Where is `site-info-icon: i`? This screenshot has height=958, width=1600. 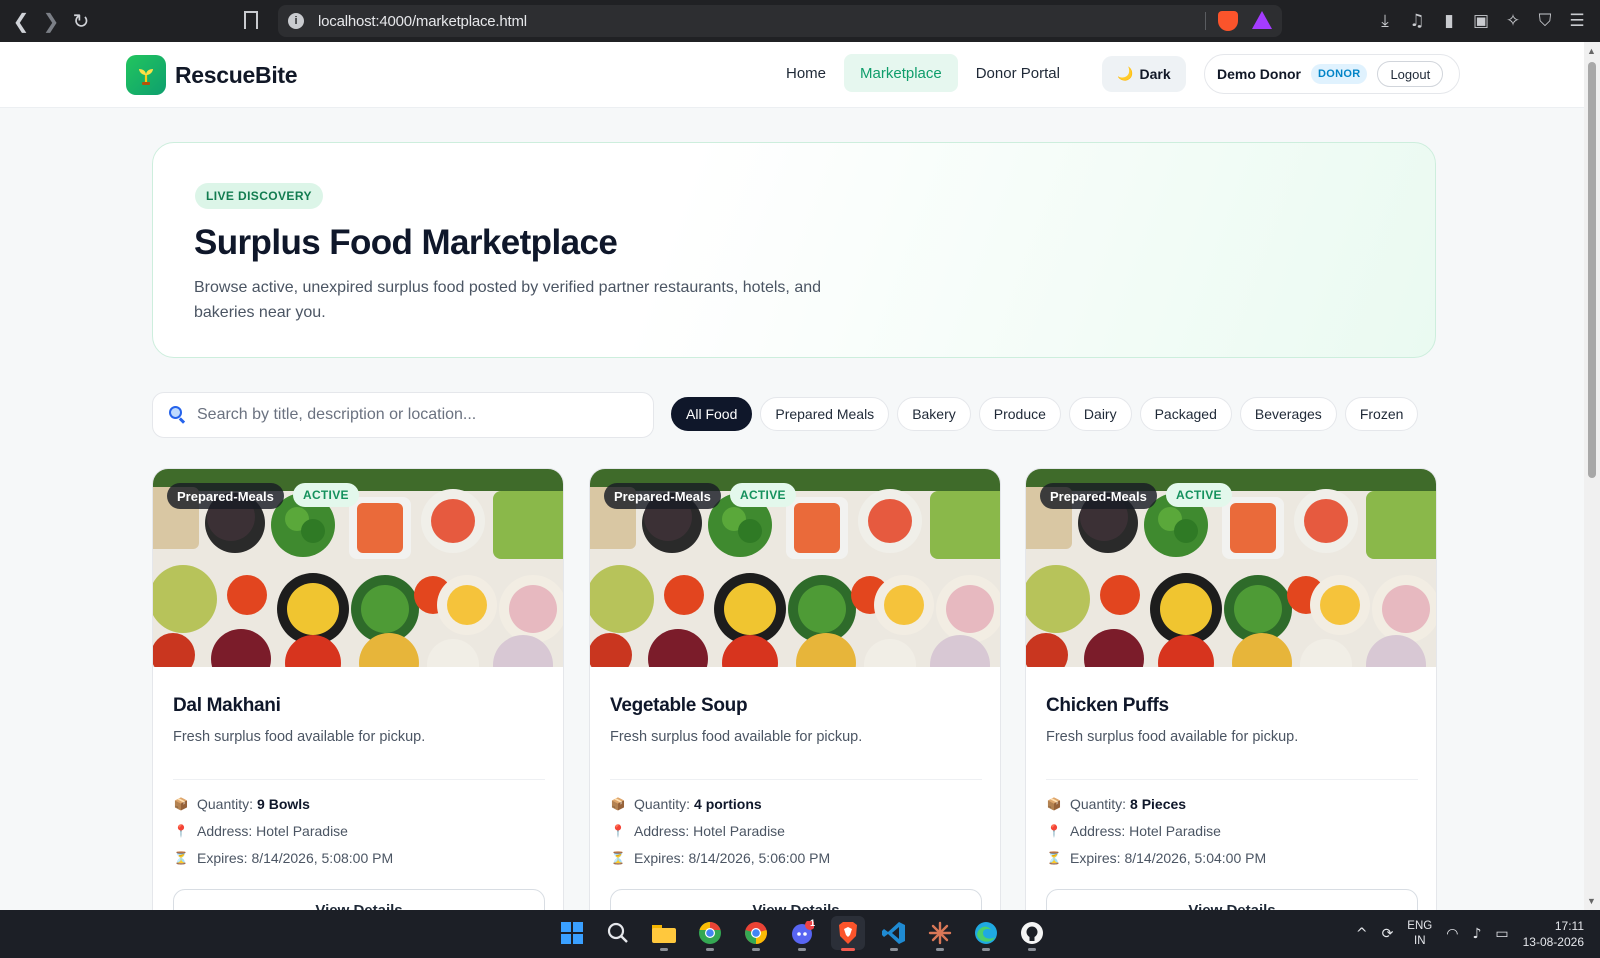
site-info-icon: i is located at coordinates (296, 21).